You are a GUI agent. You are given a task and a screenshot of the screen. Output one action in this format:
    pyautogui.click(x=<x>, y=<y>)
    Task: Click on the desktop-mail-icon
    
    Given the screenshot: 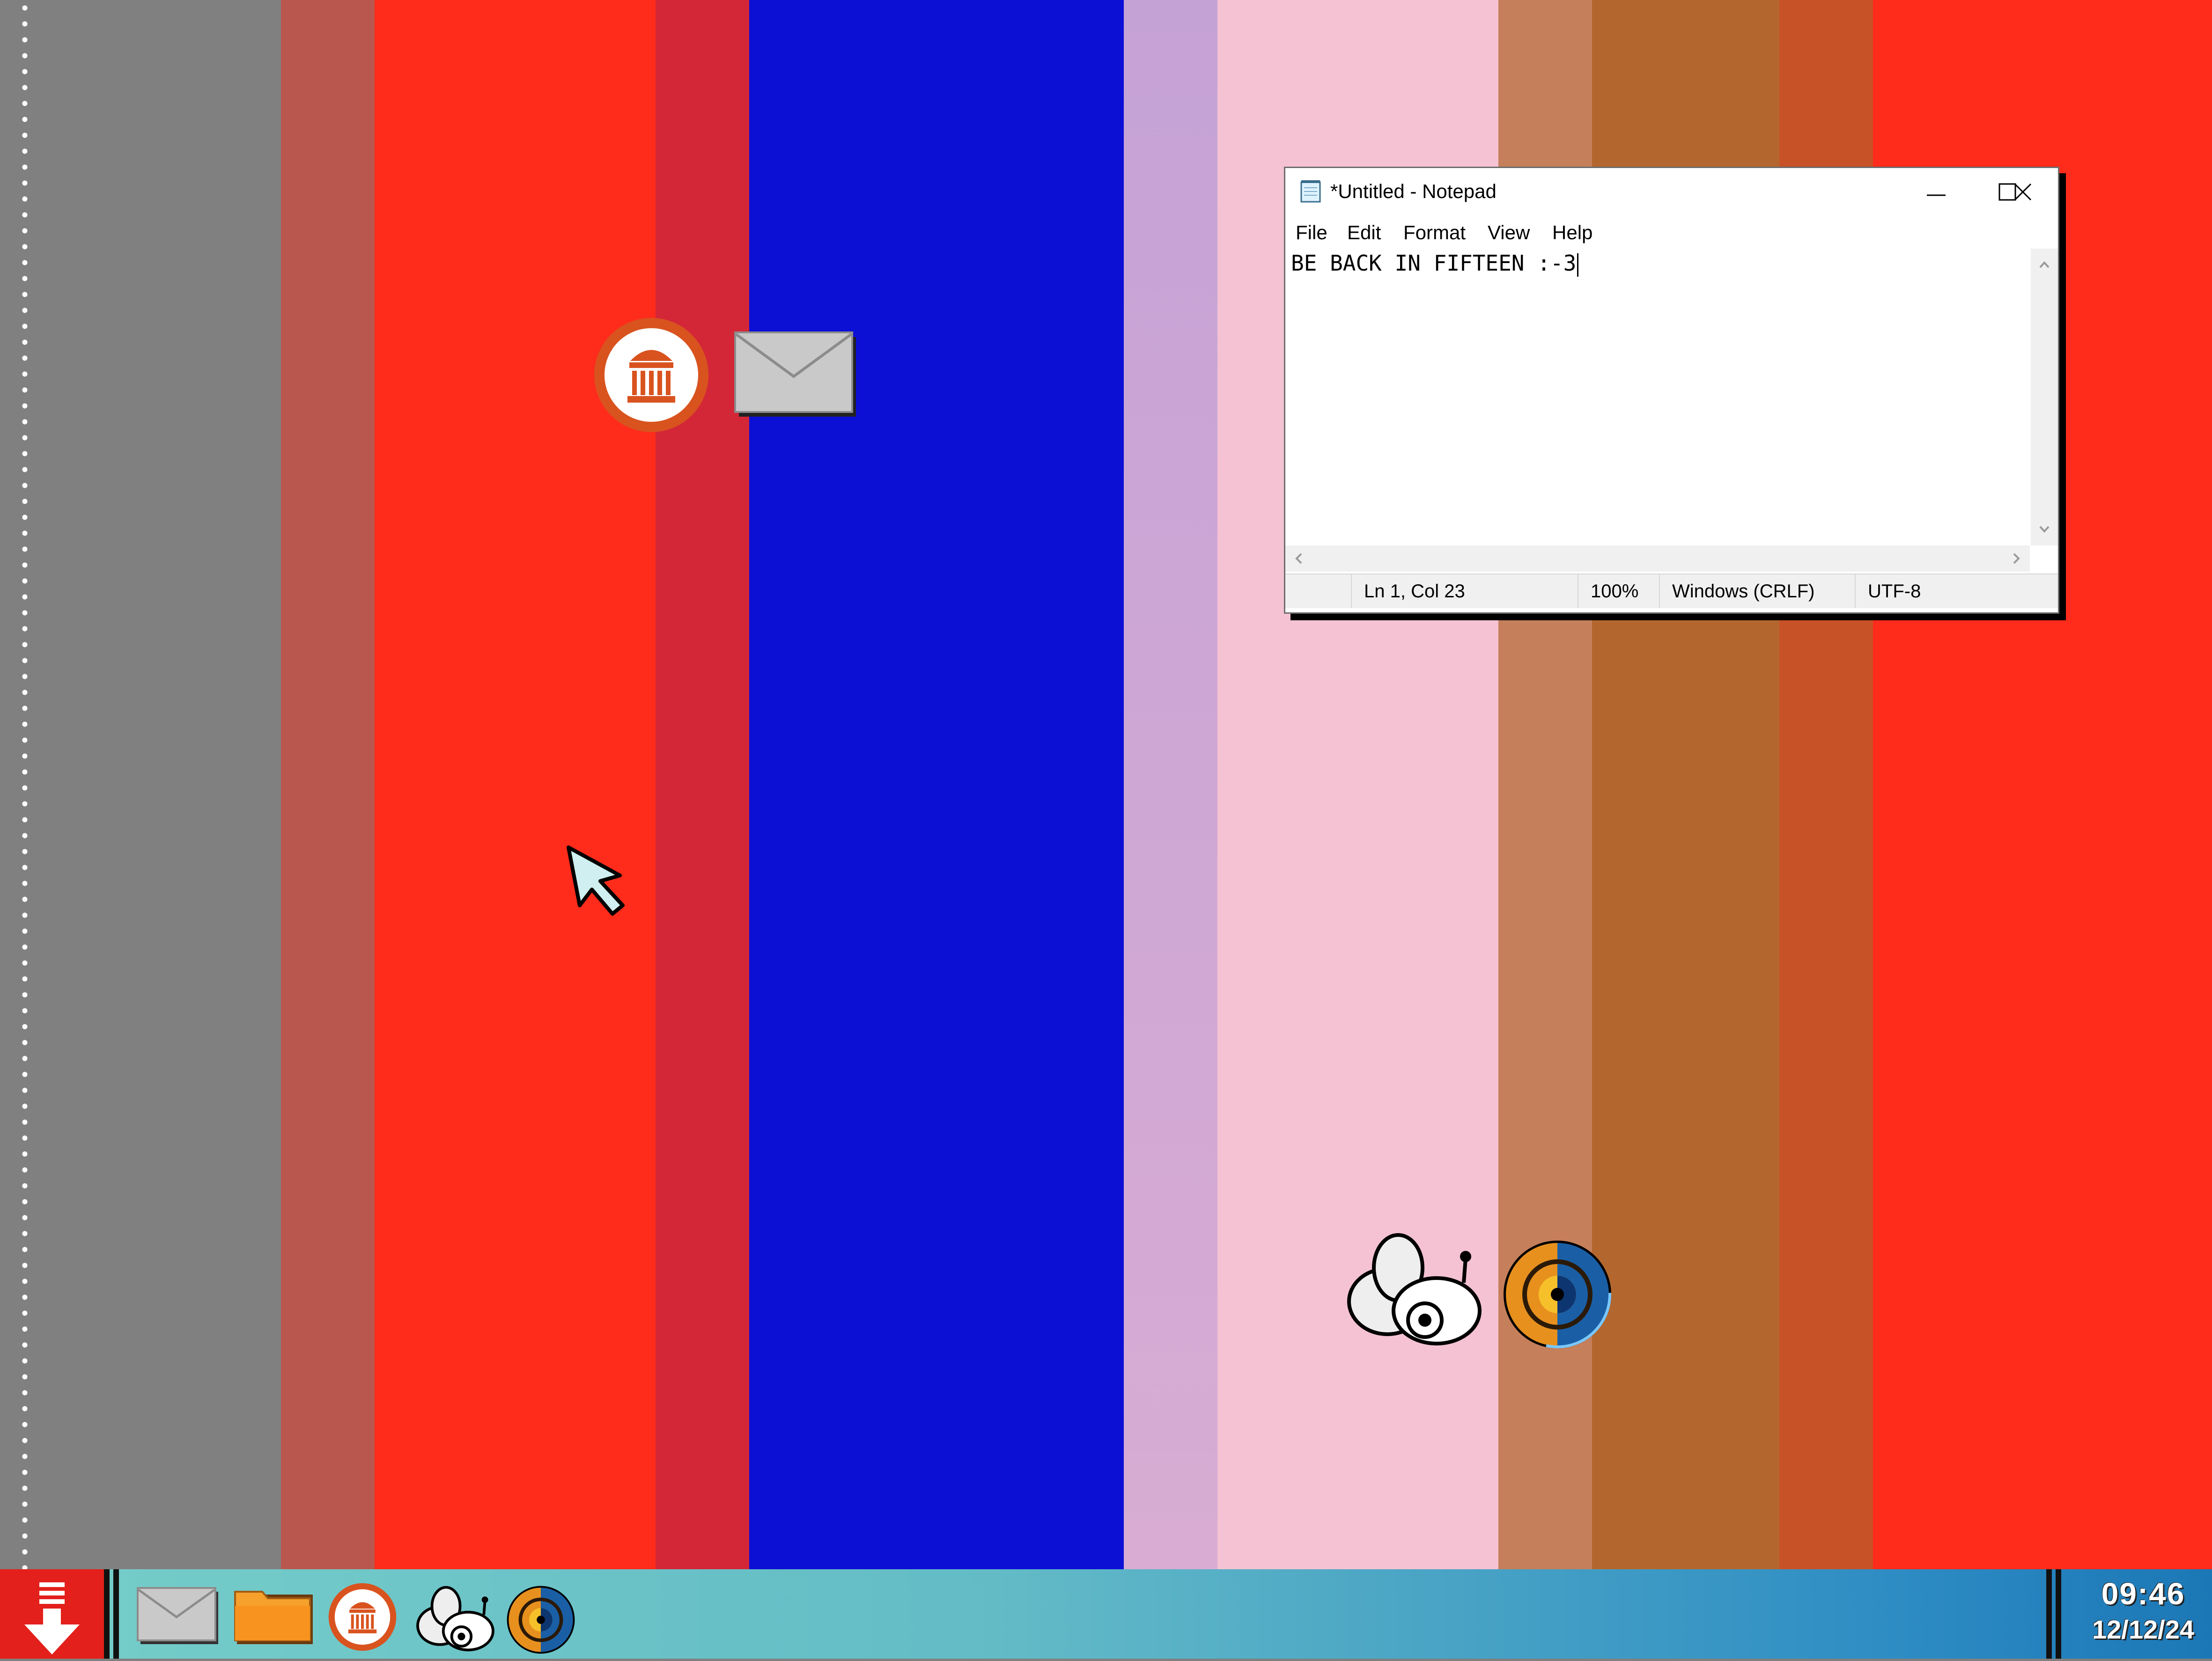 What is the action you would take?
    pyautogui.click(x=796, y=374)
    